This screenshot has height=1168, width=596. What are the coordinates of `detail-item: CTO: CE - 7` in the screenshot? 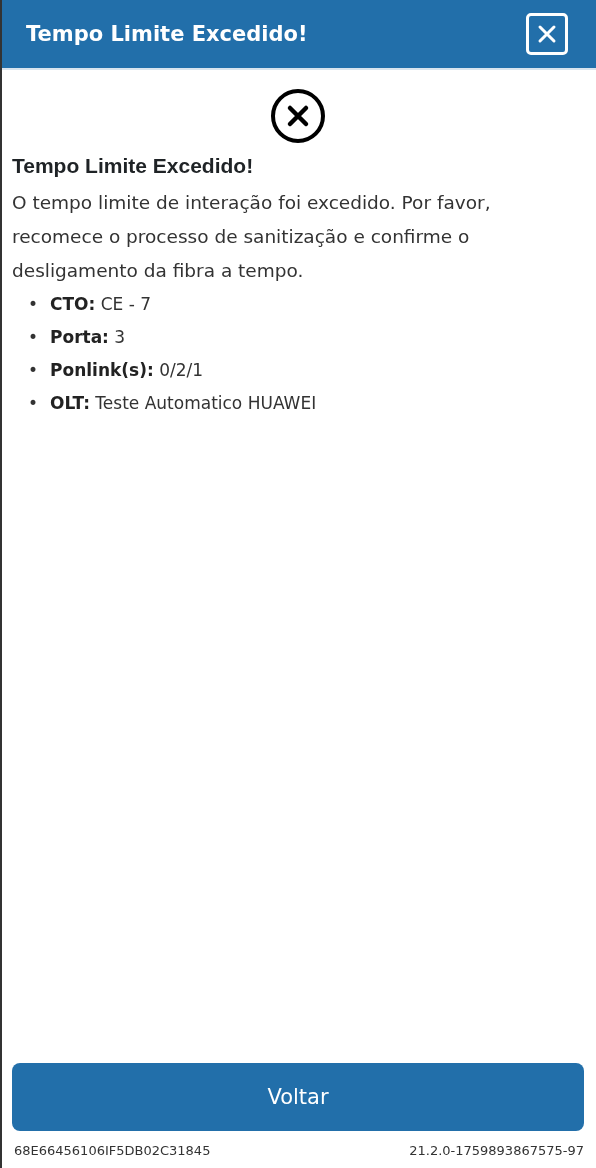 It's located at (101, 304).